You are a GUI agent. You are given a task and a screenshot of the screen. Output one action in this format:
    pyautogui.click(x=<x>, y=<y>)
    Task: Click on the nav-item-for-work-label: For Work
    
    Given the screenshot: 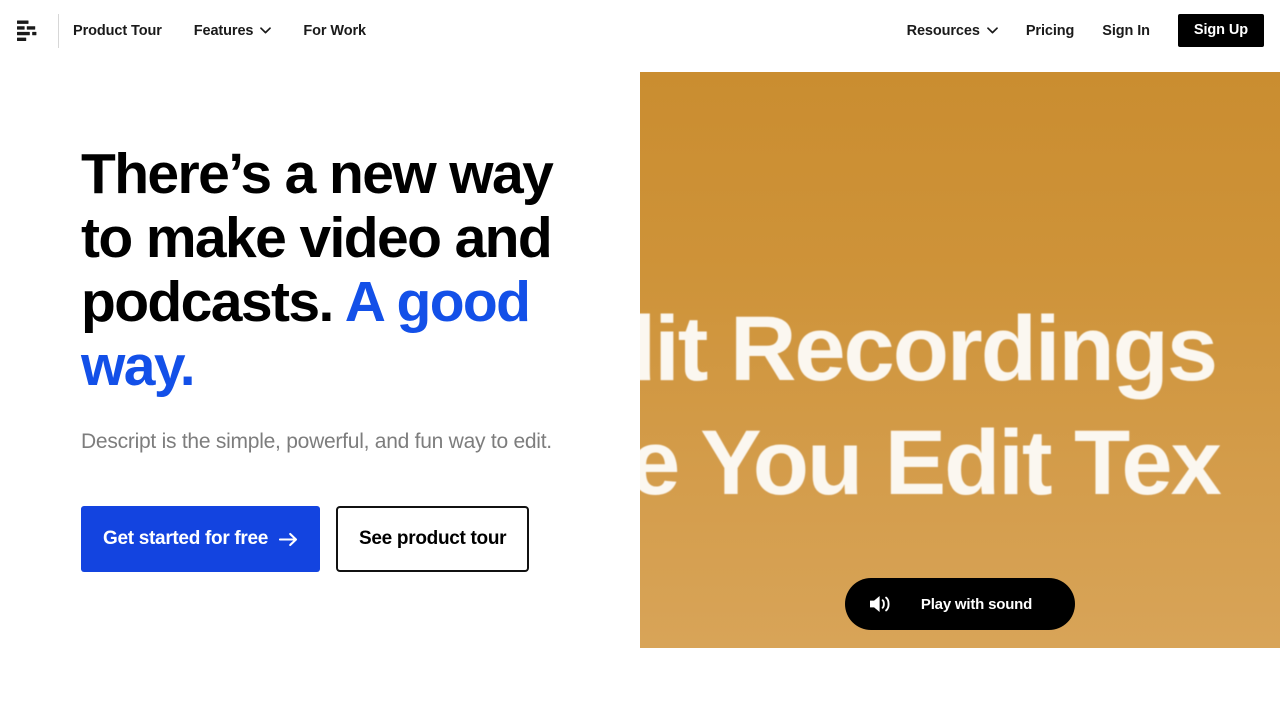 What is the action you would take?
    pyautogui.click(x=334, y=30)
    